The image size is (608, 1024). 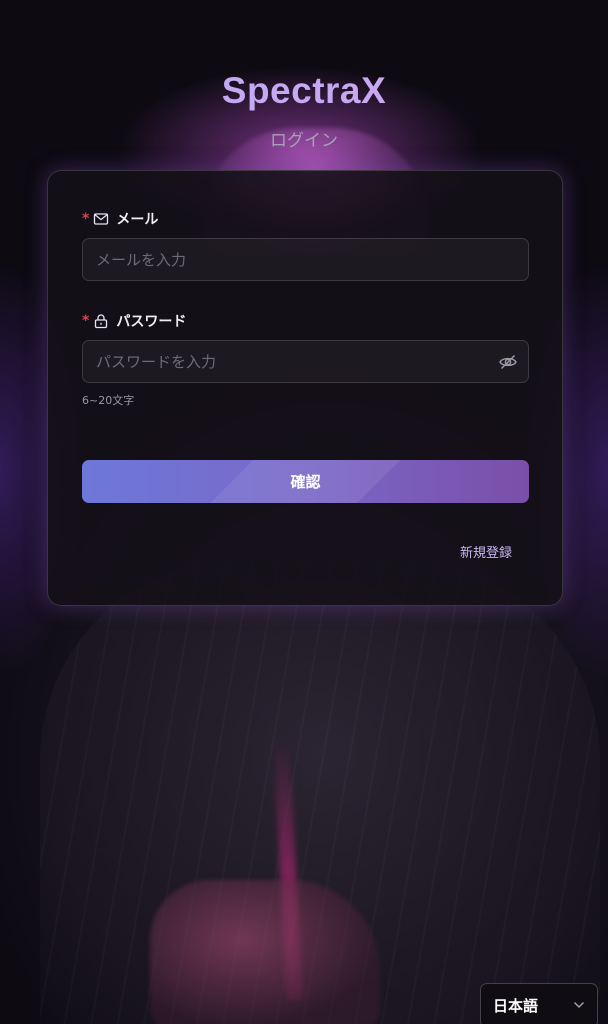 I want to click on chevron-down-icon, so click(x=579, y=1005).